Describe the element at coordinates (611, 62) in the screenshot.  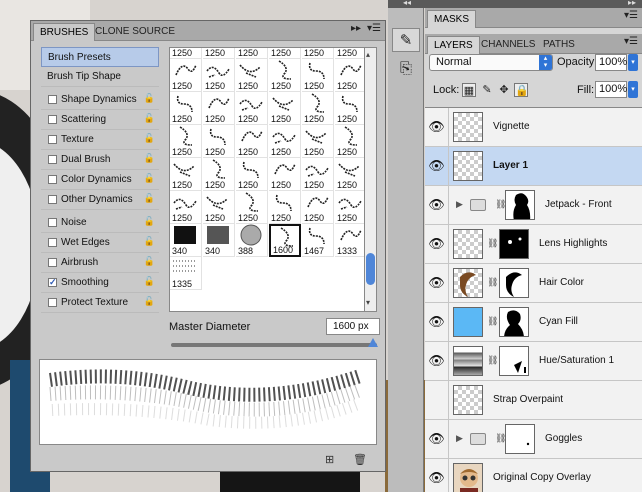
I see `opacity-input: 100%` at that location.